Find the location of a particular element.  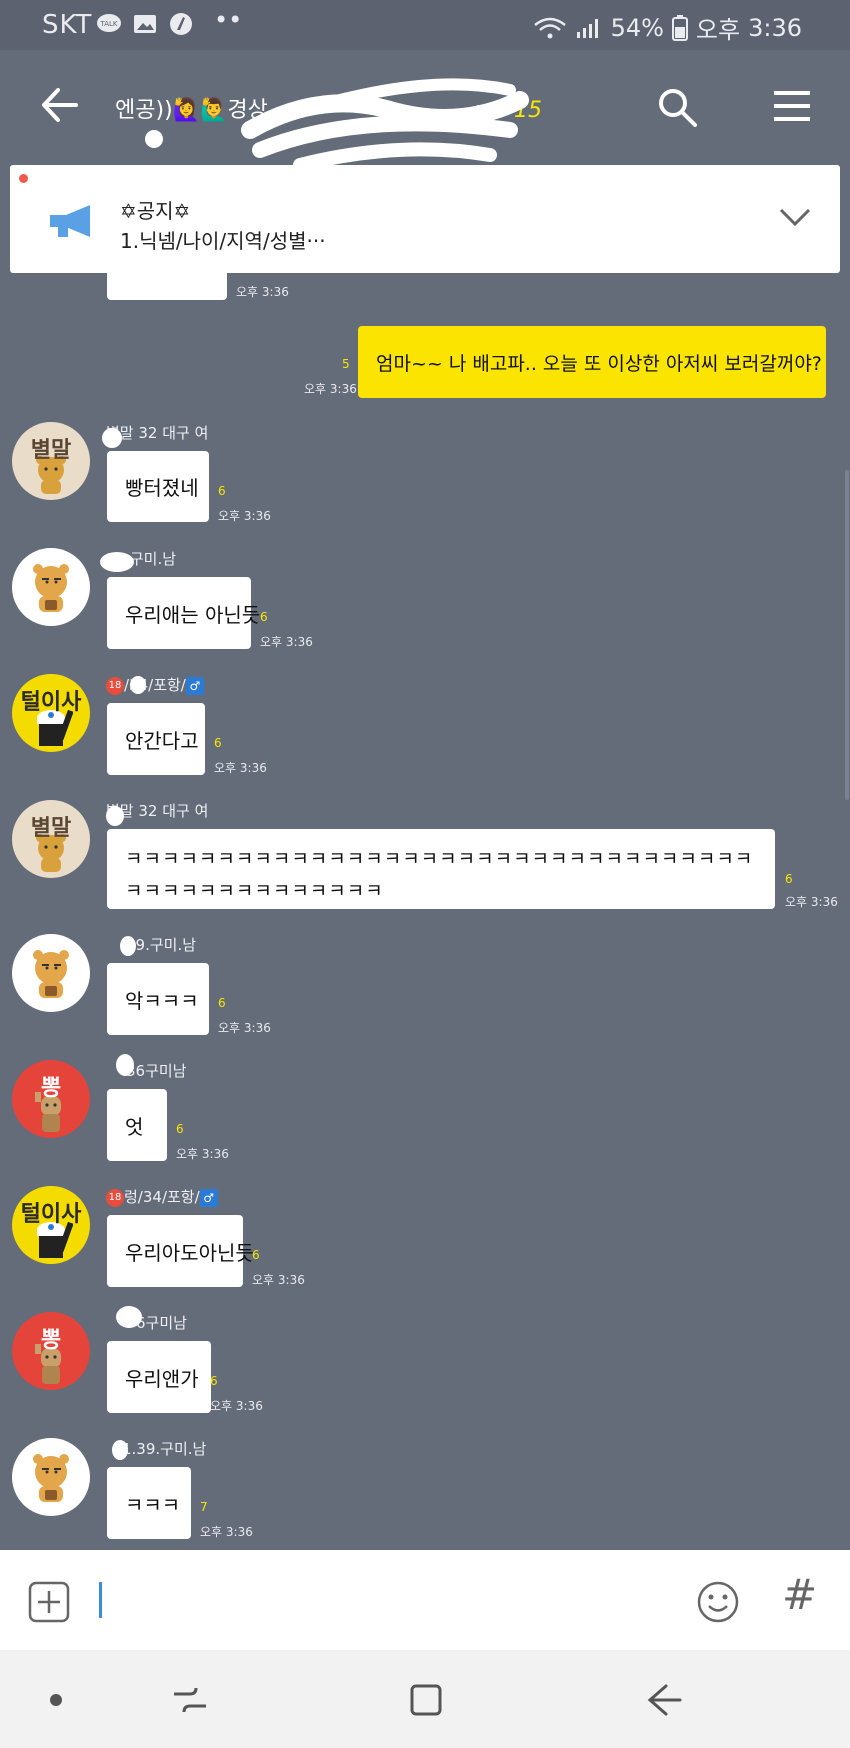

android-nav-bar is located at coordinates (425, 1699).